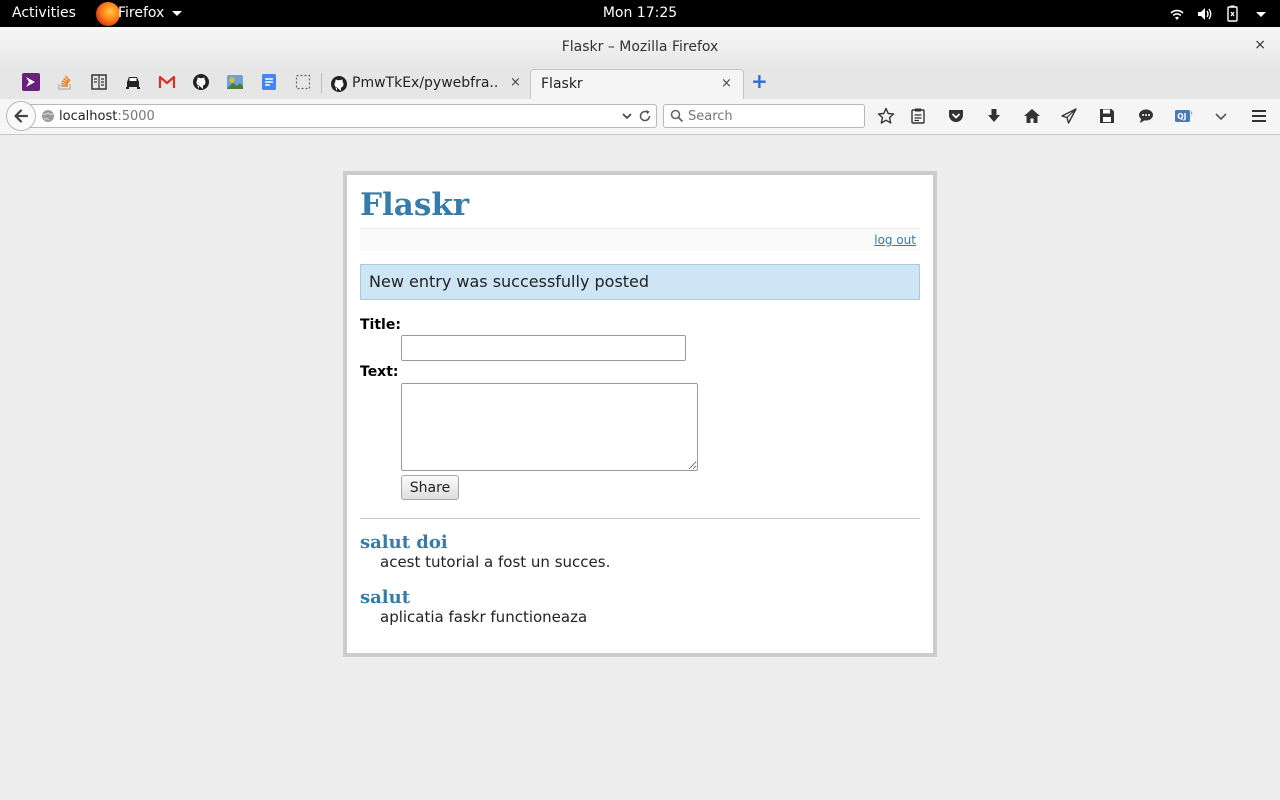 Image resolution: width=1280 pixels, height=800 pixels. Describe the element at coordinates (994, 116) in the screenshot. I see `download-icon` at that location.